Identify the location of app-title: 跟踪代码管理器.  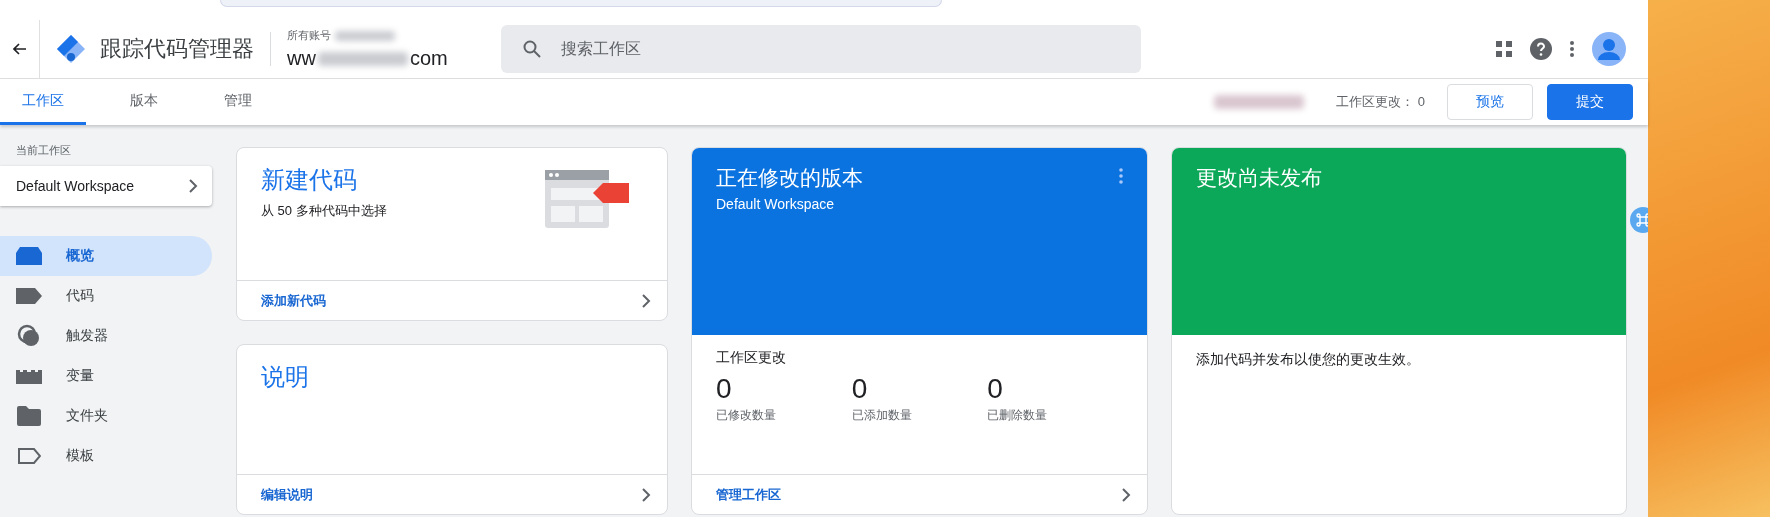
(177, 49).